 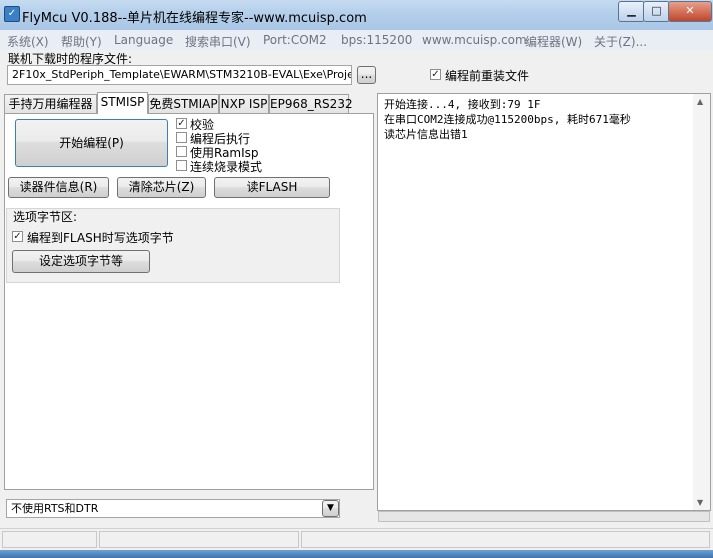 I want to click on chevron-down-icon: ▼, so click(x=330, y=508).